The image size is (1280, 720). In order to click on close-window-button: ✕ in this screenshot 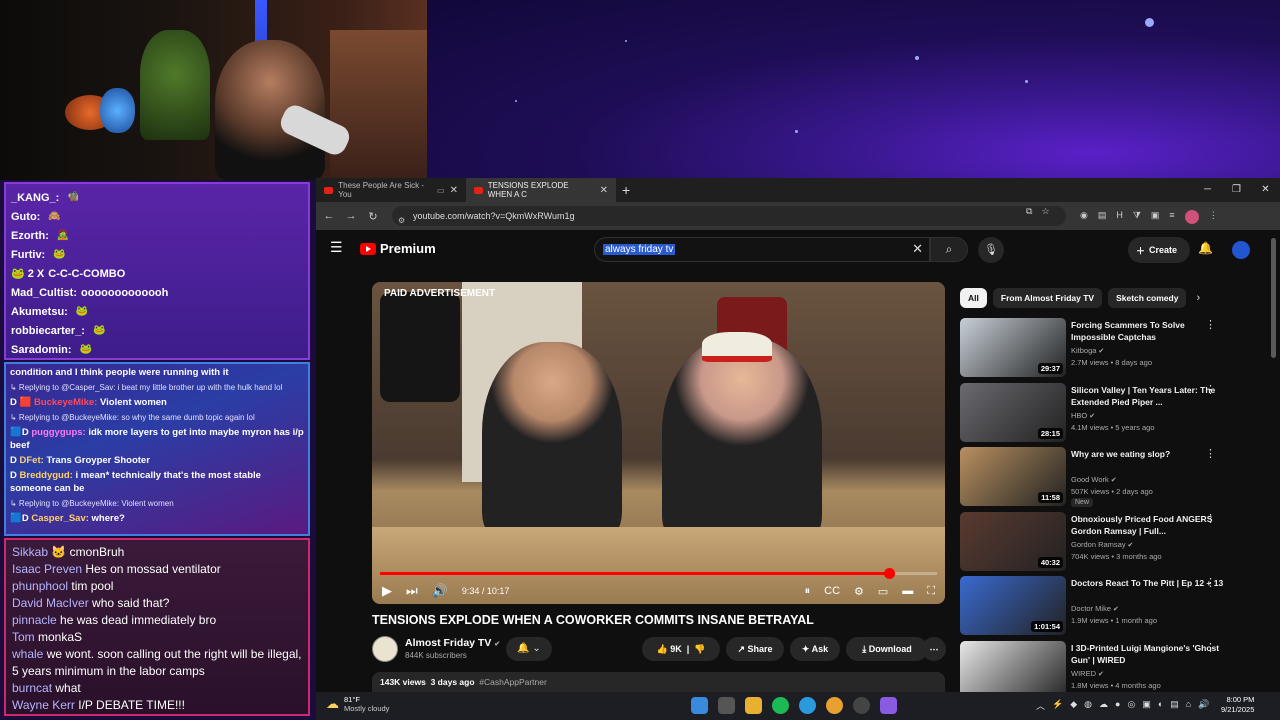, I will do `click(1265, 190)`.